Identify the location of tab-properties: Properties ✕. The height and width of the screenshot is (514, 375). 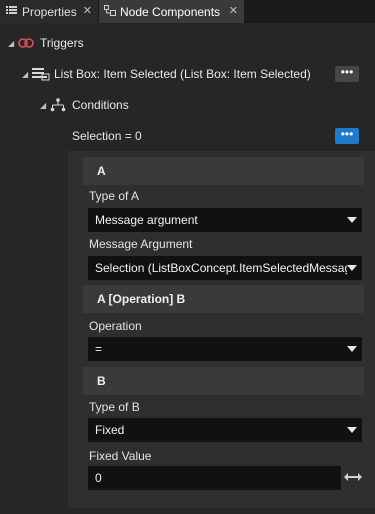
(49, 11).